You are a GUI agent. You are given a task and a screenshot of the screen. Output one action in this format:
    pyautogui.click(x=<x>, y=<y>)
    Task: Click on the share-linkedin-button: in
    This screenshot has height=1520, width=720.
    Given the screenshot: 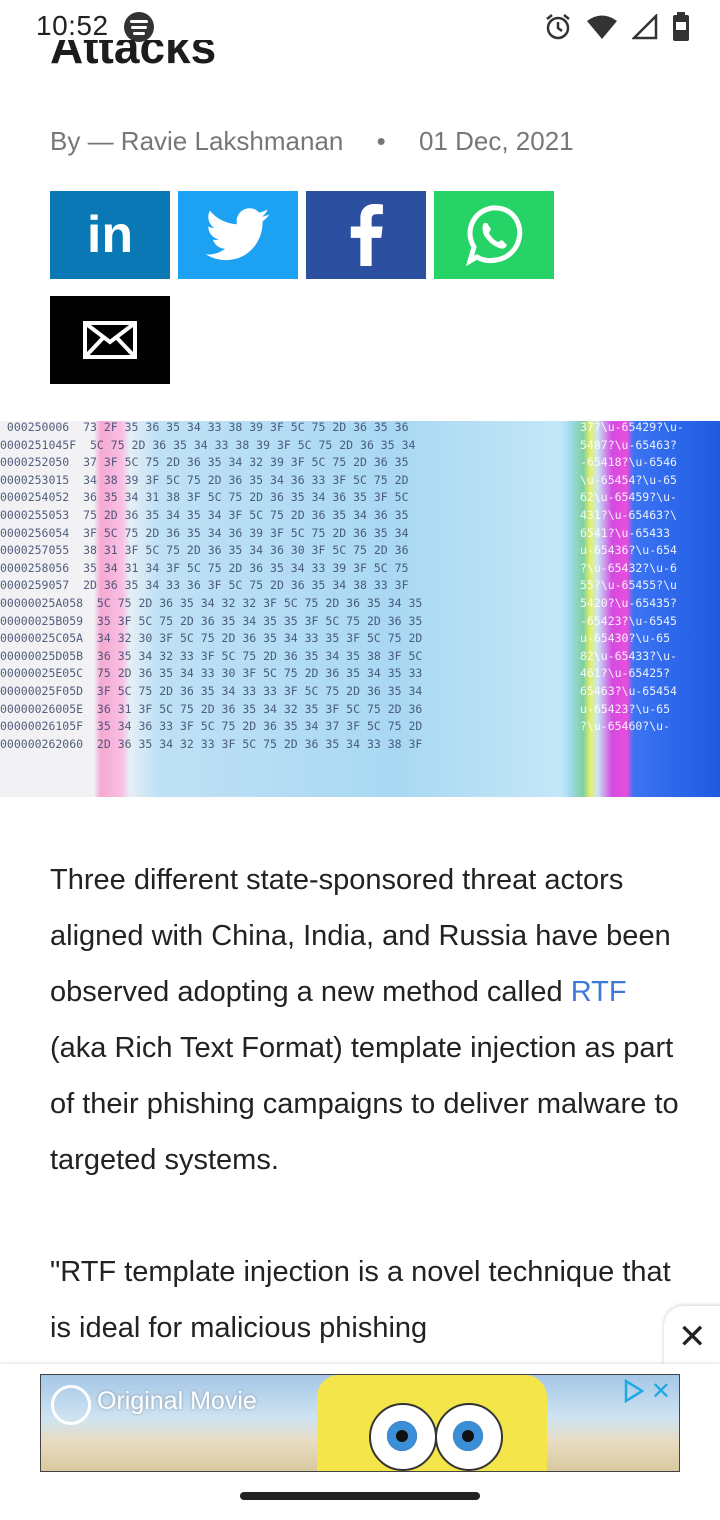 What is the action you would take?
    pyautogui.click(x=110, y=235)
    